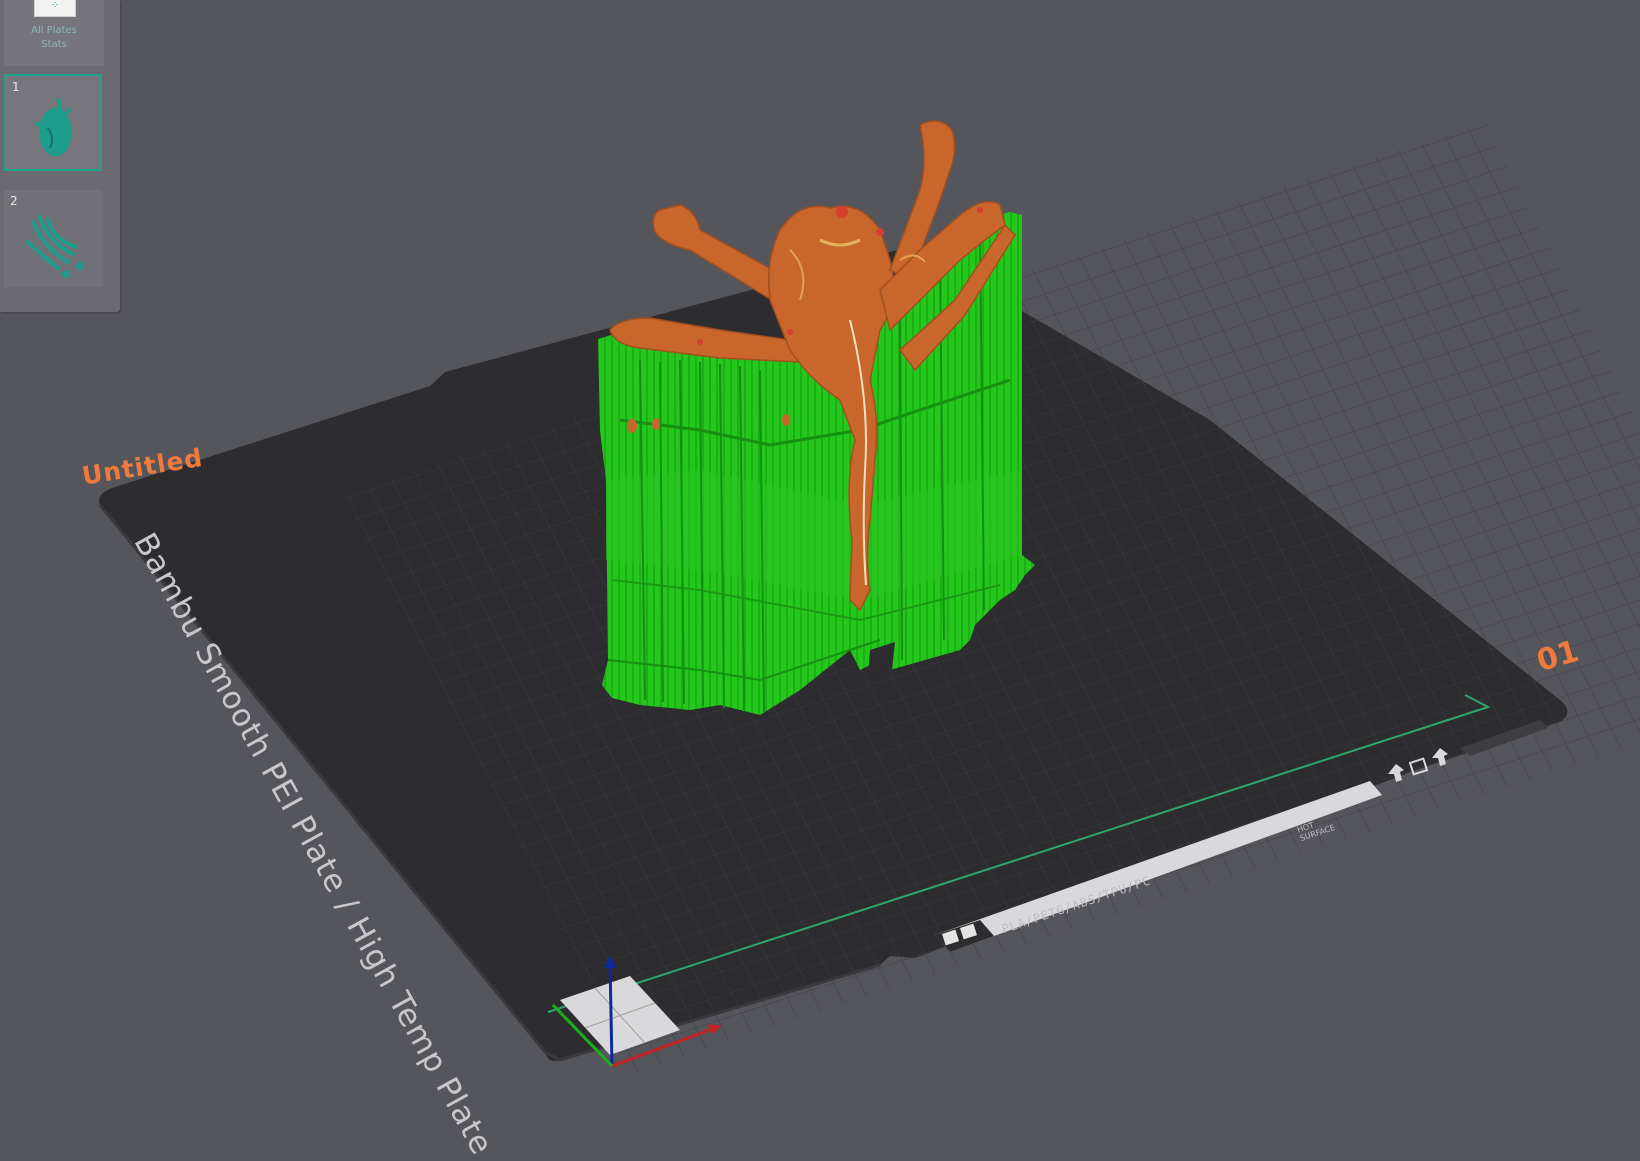  Describe the element at coordinates (55, 246) in the screenshot. I see `plate-2-model-thumbnail-icon` at that location.